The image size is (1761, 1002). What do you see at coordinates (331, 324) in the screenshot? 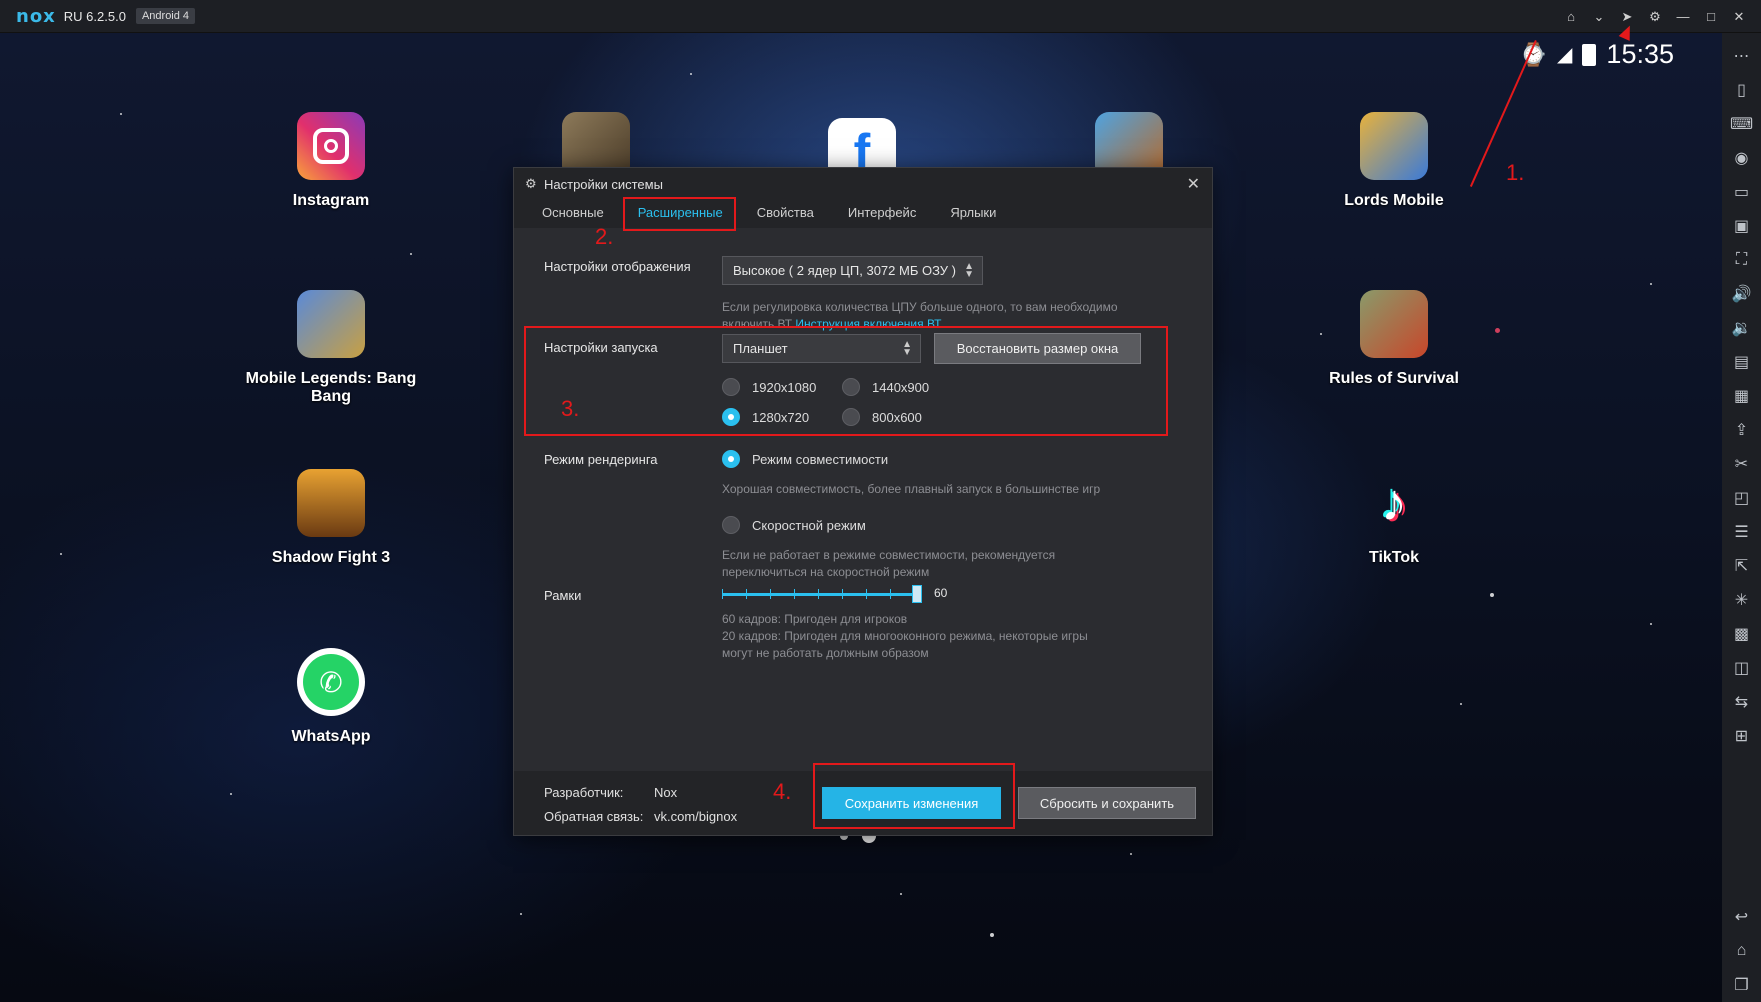
I see `mobile-legends-icon` at bounding box center [331, 324].